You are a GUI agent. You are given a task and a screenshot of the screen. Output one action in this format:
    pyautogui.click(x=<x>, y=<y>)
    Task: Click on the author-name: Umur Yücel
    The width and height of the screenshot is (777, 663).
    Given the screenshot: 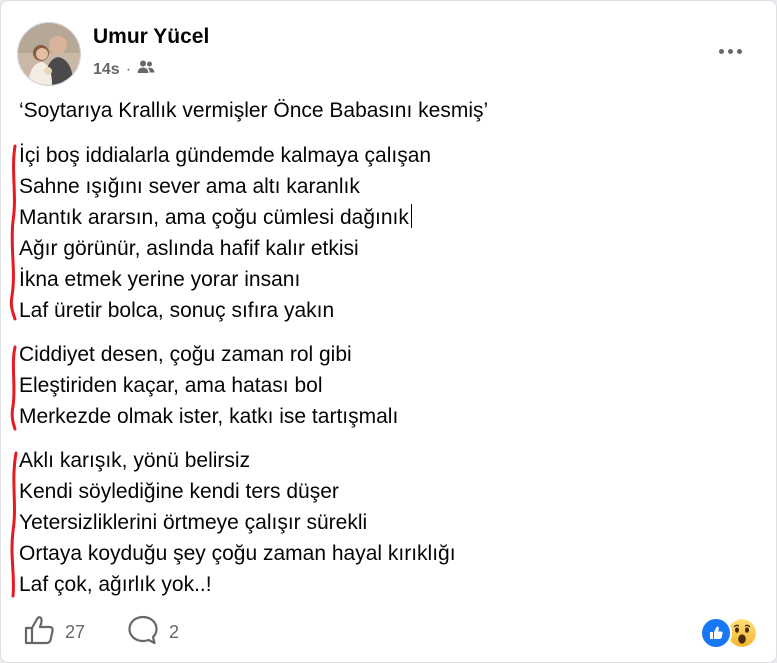 What is the action you would take?
    pyautogui.click(x=151, y=37)
    